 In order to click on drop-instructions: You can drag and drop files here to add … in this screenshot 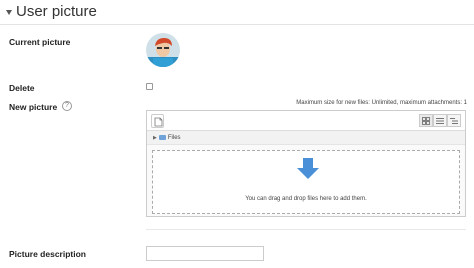, I will do `click(306, 199)`.